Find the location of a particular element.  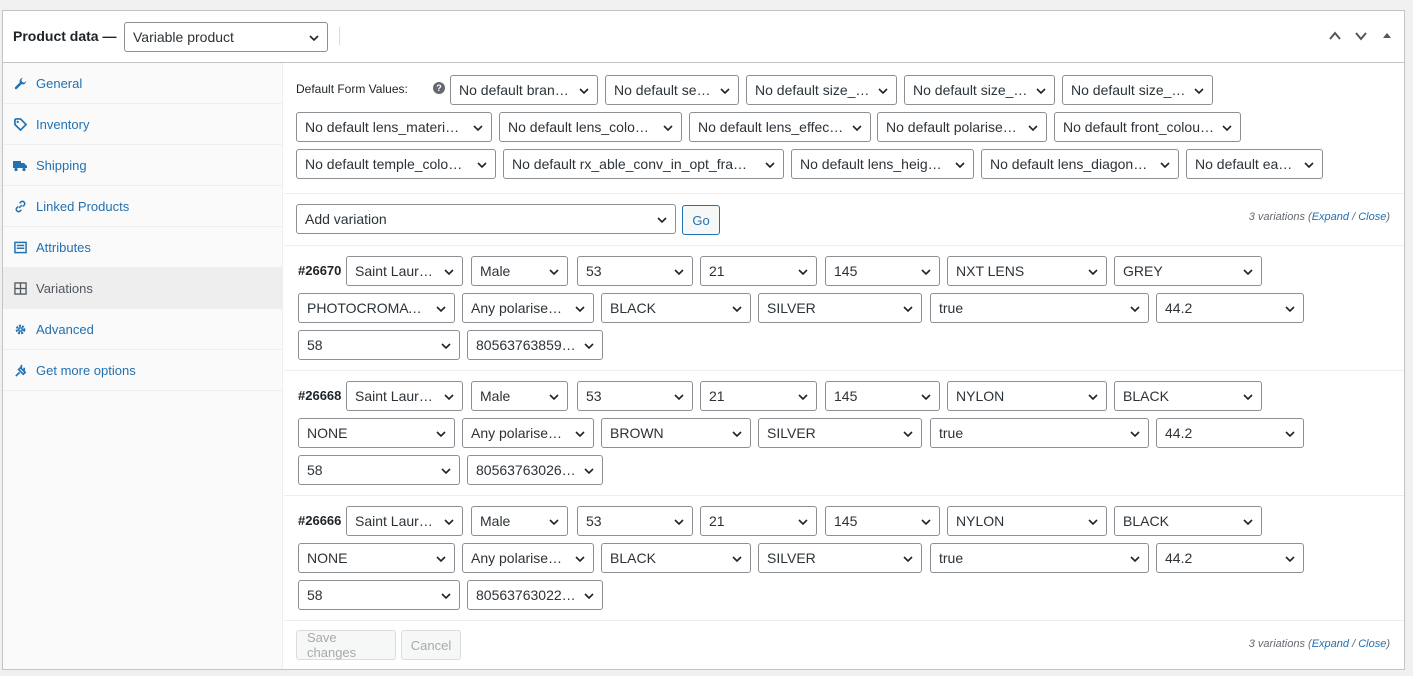

tab-linked-products: Linked Products is located at coordinates (142, 206).